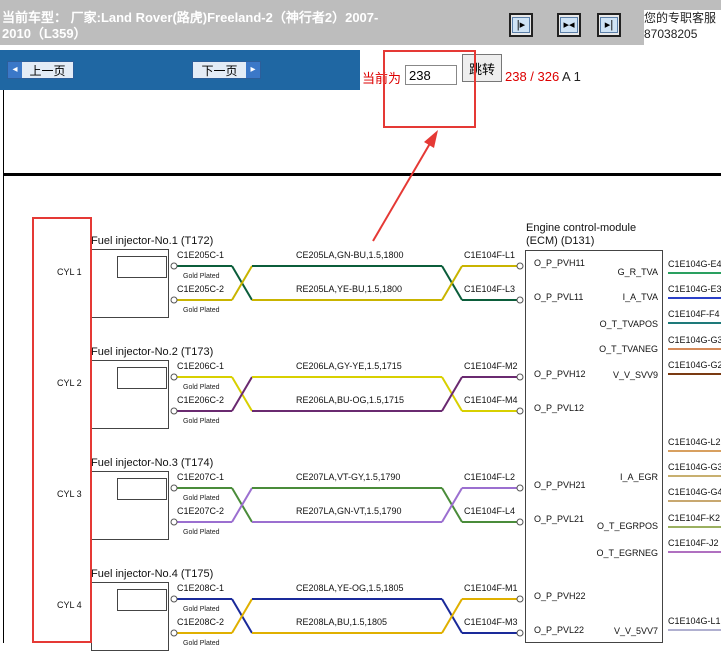 This screenshot has width=721, height=651. I want to click on ecm-right-pin: C1E104G-G4, so click(694, 492).